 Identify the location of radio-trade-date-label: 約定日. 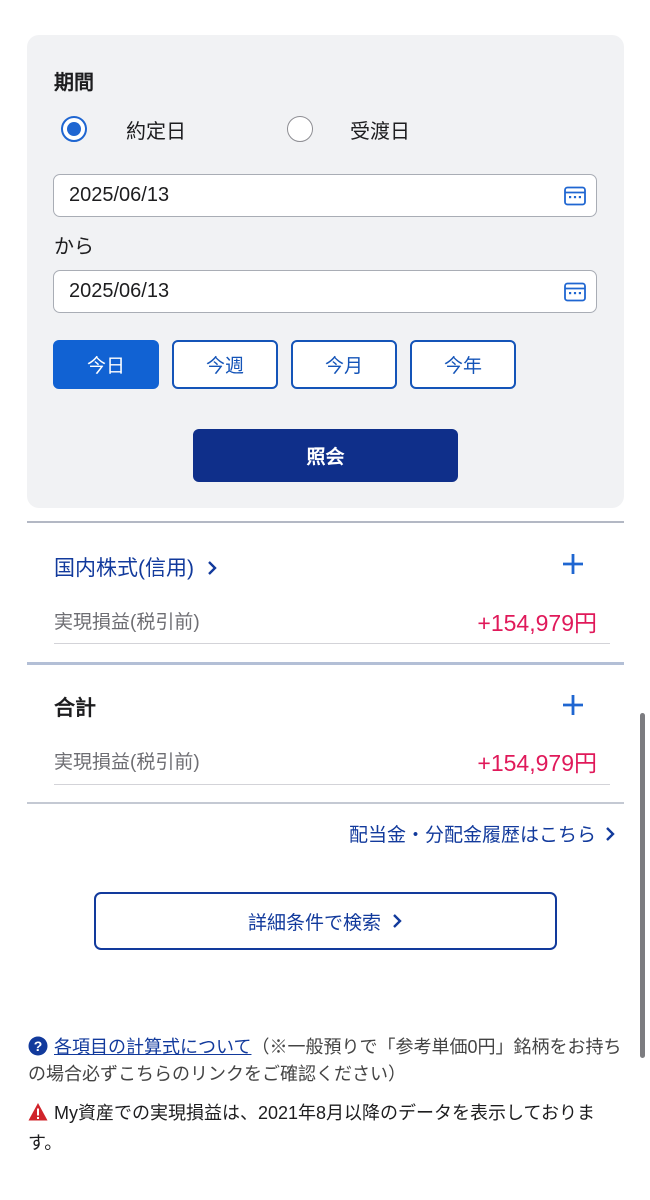
(156, 129).